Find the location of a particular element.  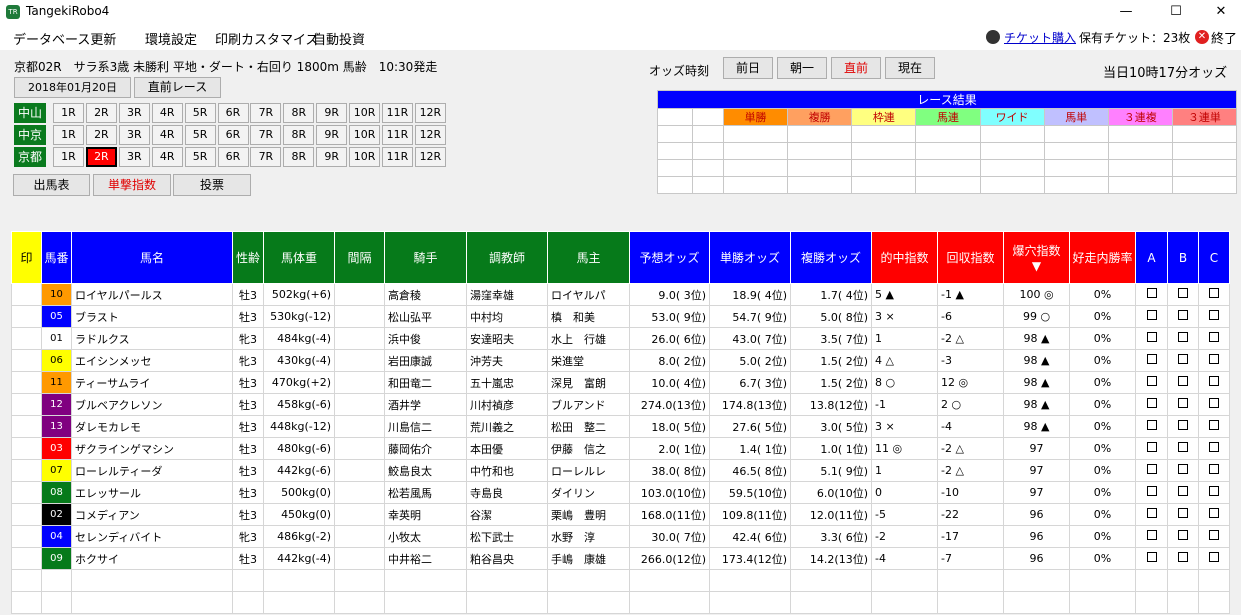

col-place-odds: 複勝オッズ is located at coordinates (831, 257).